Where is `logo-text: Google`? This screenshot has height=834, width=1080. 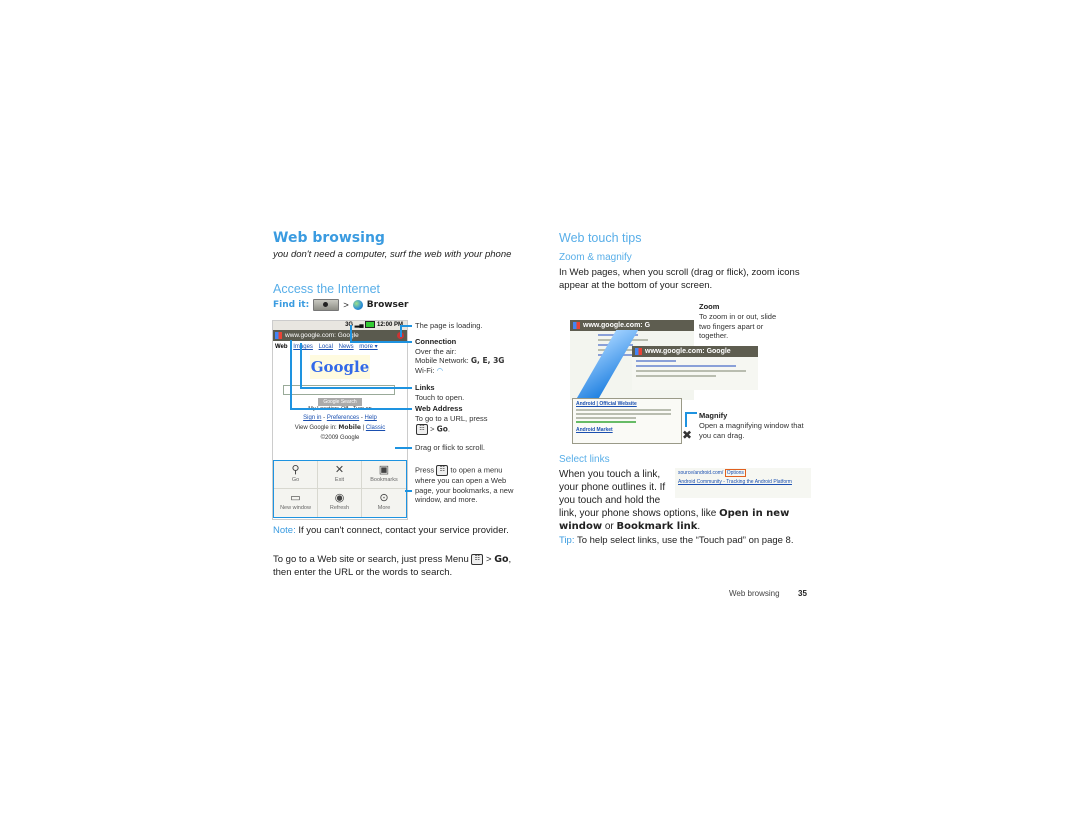 logo-text: Google is located at coordinates (340, 367).